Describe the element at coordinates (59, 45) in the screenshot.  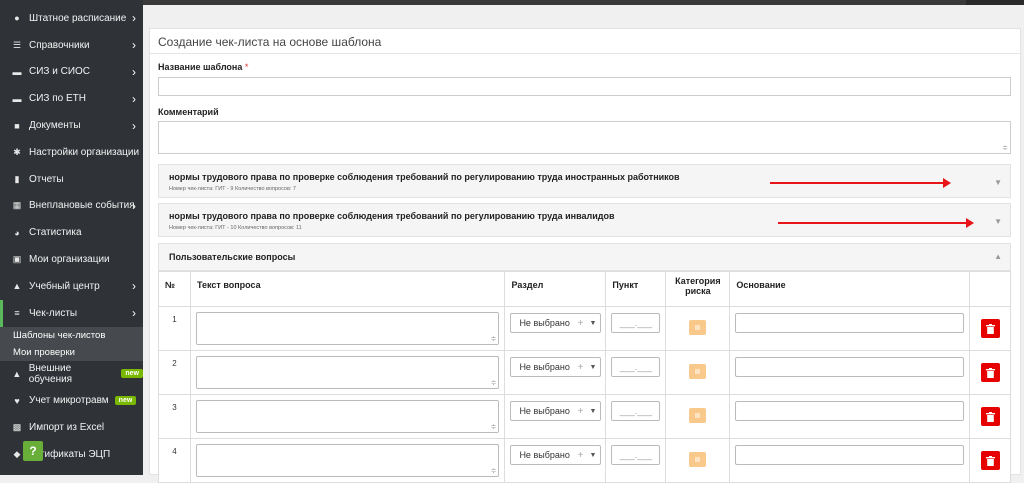
I see `sidebar-item-label: Справочники` at that location.